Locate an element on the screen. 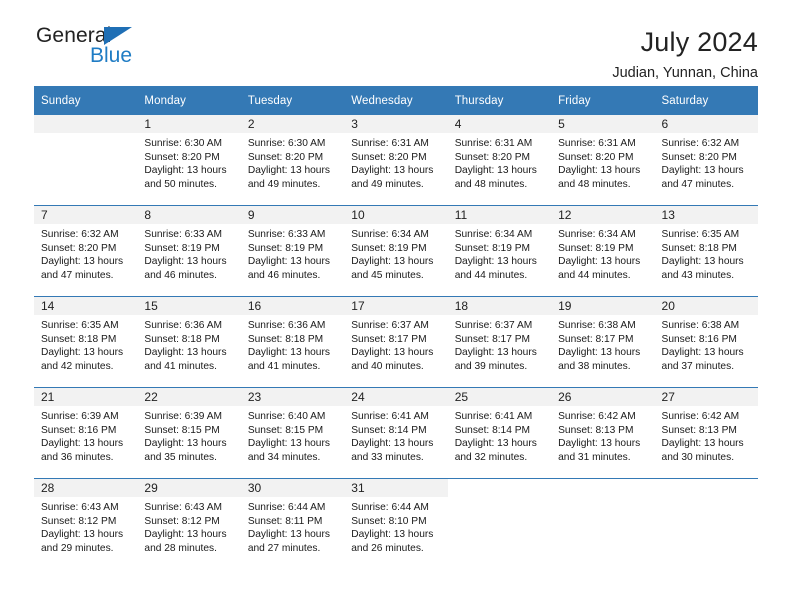 This screenshot has width=792, height=612. sun-info-line: and 28 minutes. is located at coordinates (180, 548).